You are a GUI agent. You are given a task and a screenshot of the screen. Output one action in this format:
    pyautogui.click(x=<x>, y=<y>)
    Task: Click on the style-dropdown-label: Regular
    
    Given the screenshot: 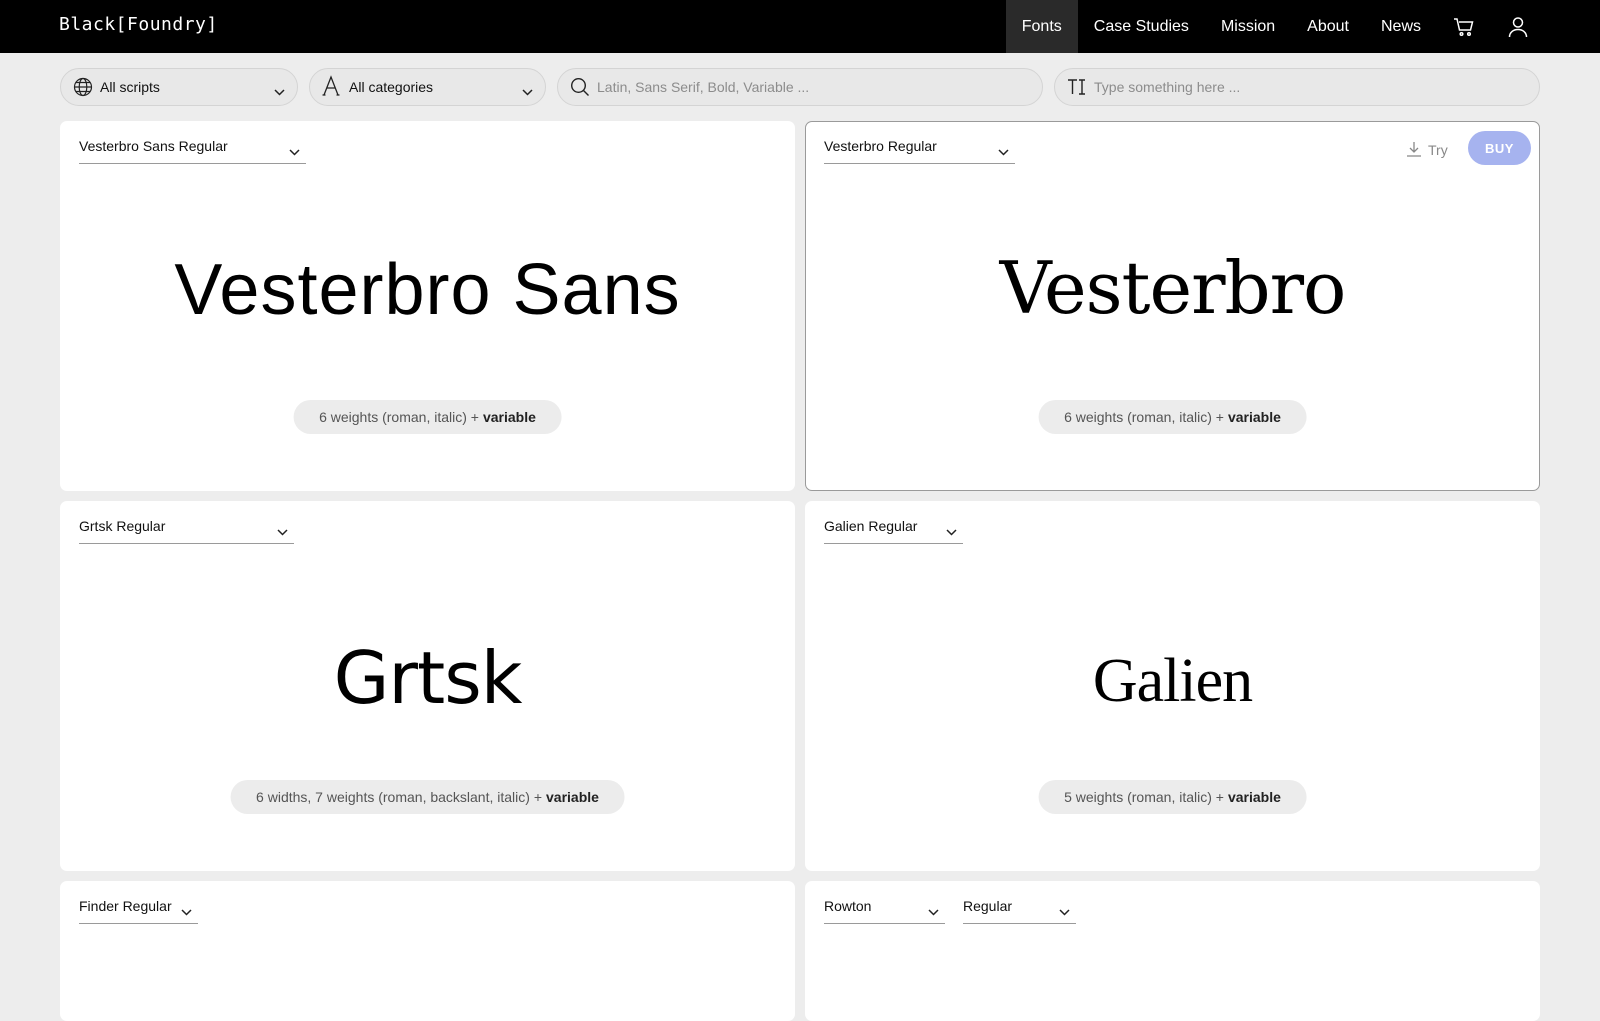 What is the action you would take?
    pyautogui.click(x=988, y=906)
    